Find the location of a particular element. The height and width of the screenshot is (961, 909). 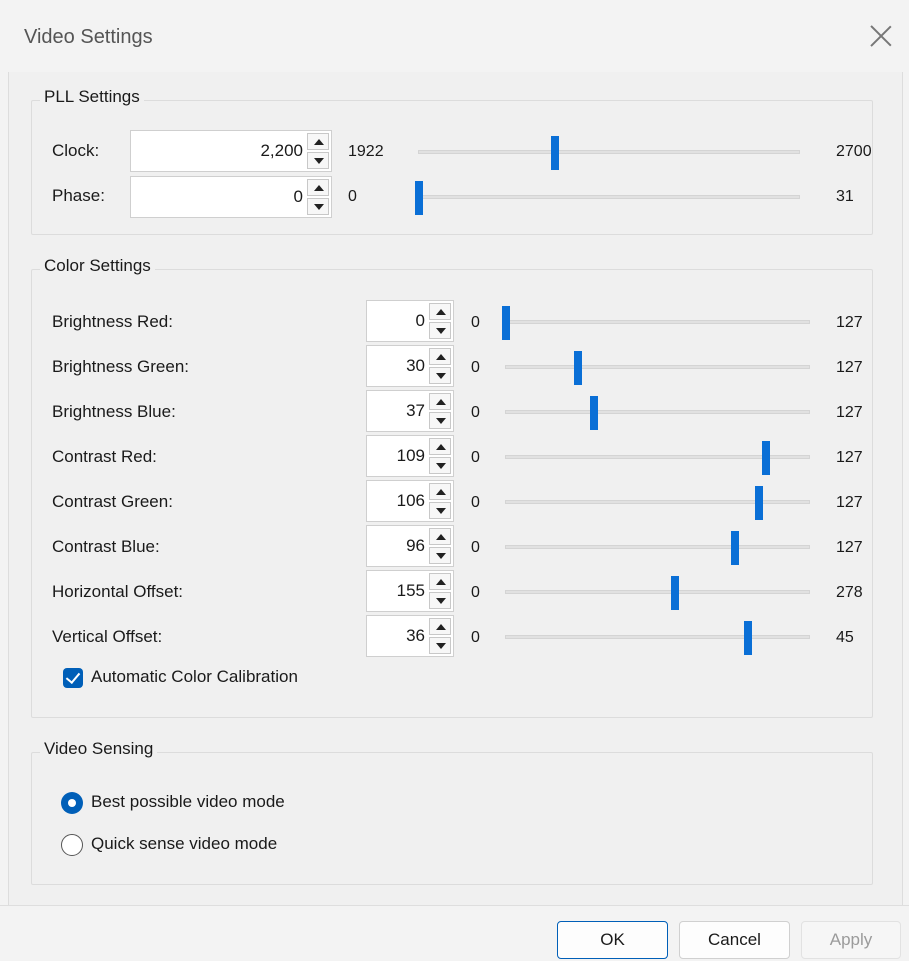

contrast-green-value: 106 is located at coordinates (411, 501).